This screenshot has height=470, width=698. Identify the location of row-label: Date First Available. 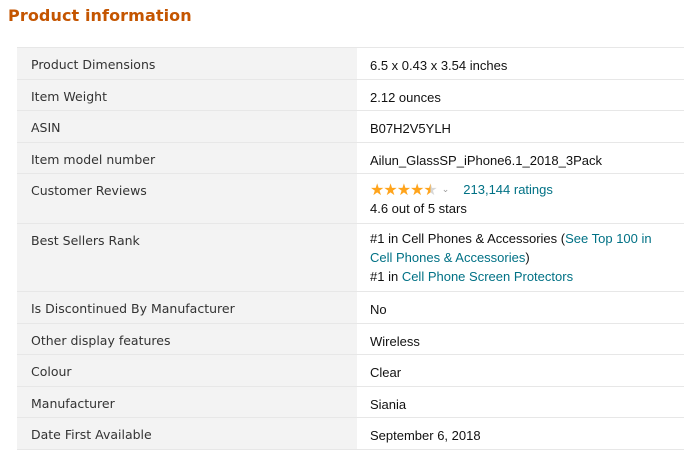
(187, 433).